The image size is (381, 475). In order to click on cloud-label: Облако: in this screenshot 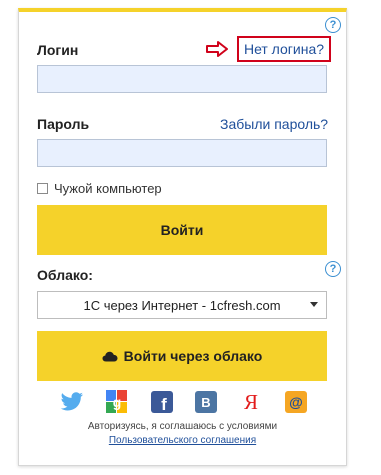, I will do `click(65, 275)`.